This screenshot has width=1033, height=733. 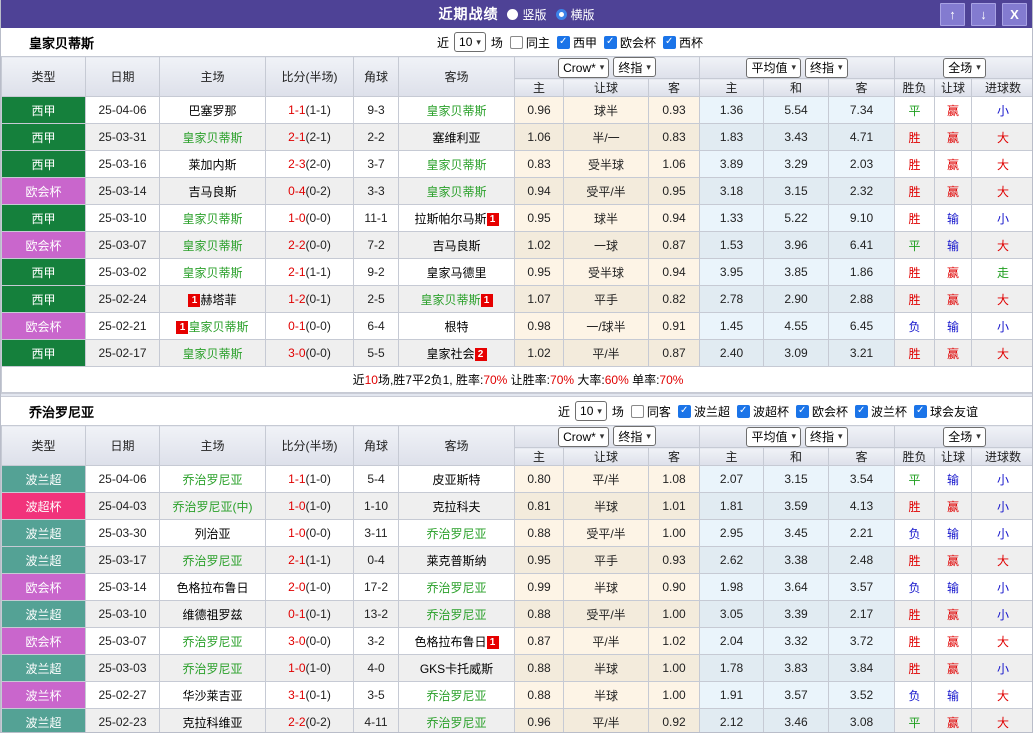 I want to click on away-team: 皮亚斯特, so click(x=456, y=479).